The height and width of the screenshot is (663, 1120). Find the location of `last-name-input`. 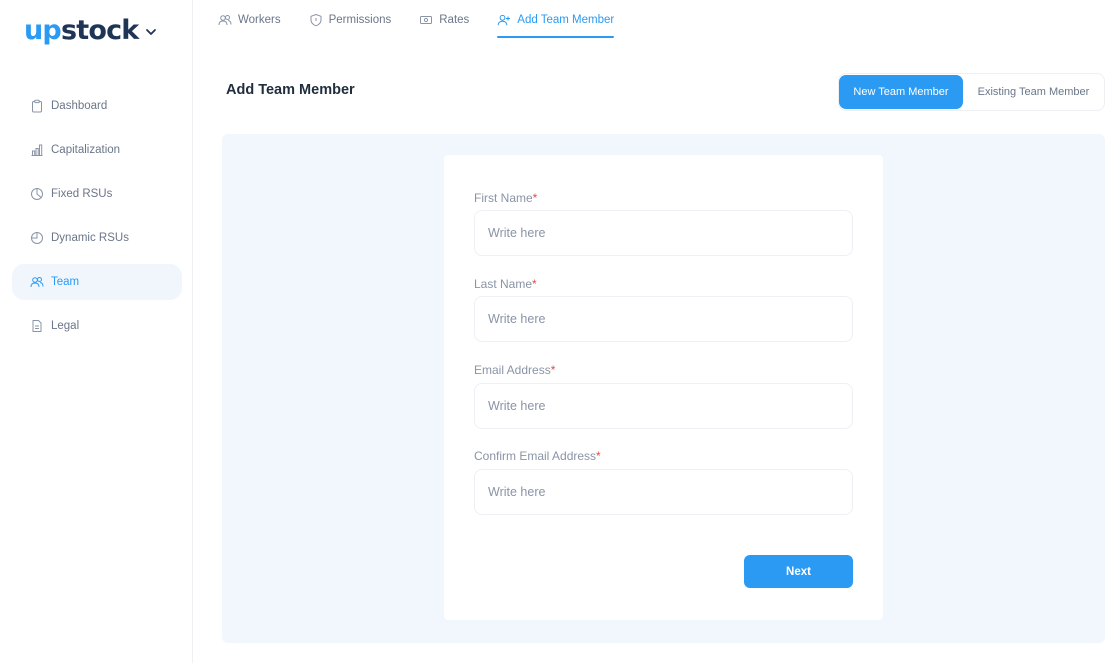

last-name-input is located at coordinates (663, 319).